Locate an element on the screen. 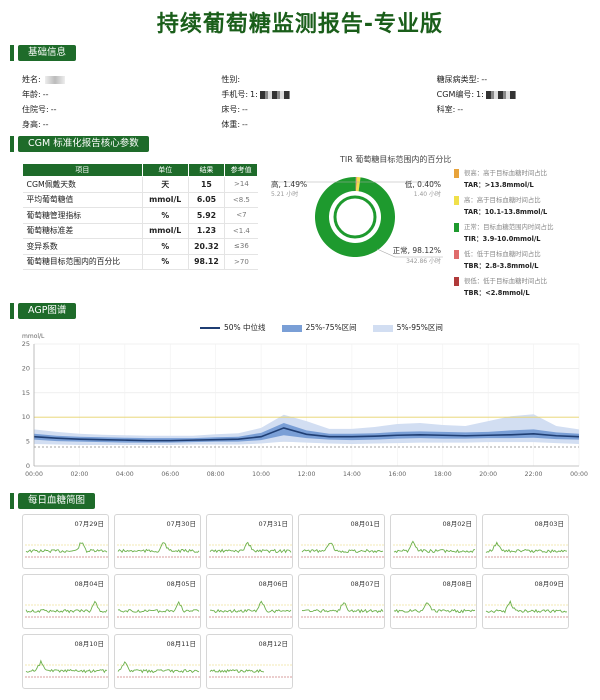 The width and height of the screenshot is (600, 700). section-core-params: CGM 标准化报告核心参数 is located at coordinates (79, 144).